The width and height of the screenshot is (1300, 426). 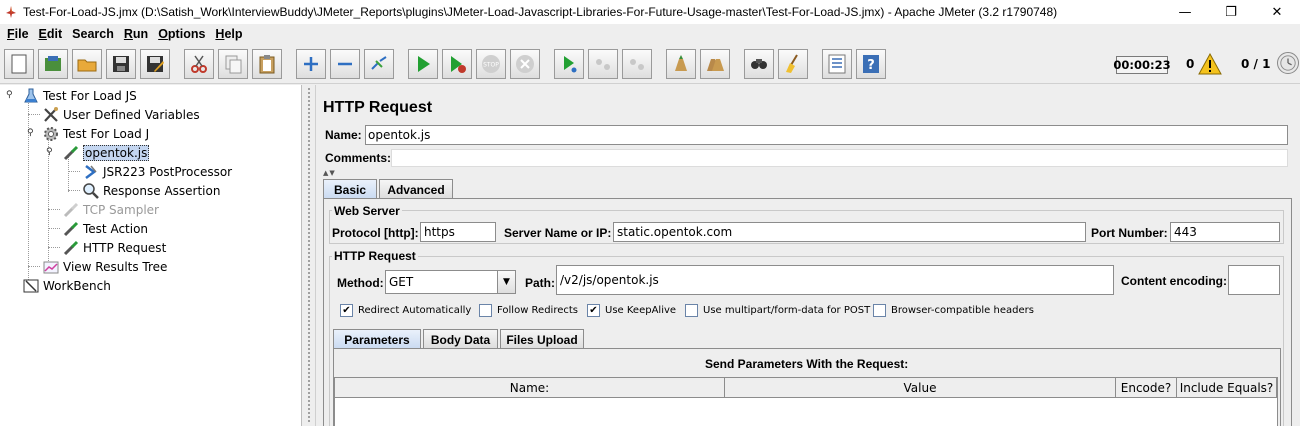 I want to click on remote-start-icon, so click(x=570, y=64).